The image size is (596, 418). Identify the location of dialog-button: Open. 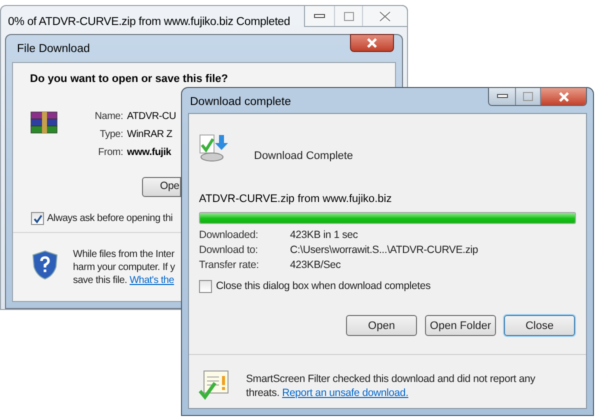
(381, 325).